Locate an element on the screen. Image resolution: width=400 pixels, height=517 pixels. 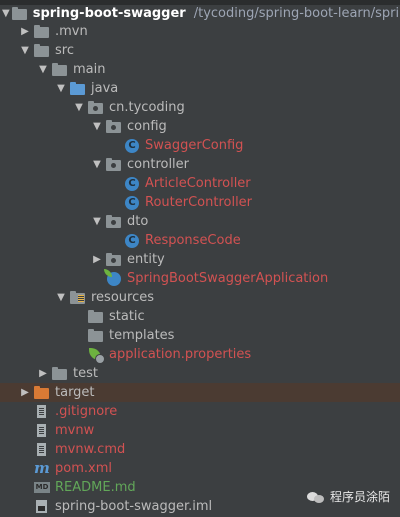
wechat-icon is located at coordinates (315, 497).